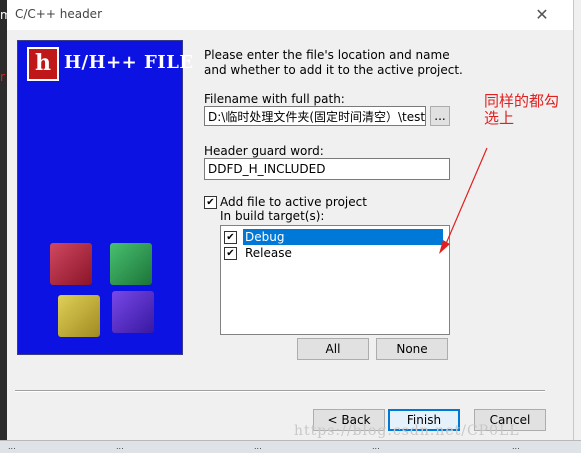 Image resolution: width=581 pixels, height=453 pixels. I want to click on desktop-left-edge, so click(3, 226).